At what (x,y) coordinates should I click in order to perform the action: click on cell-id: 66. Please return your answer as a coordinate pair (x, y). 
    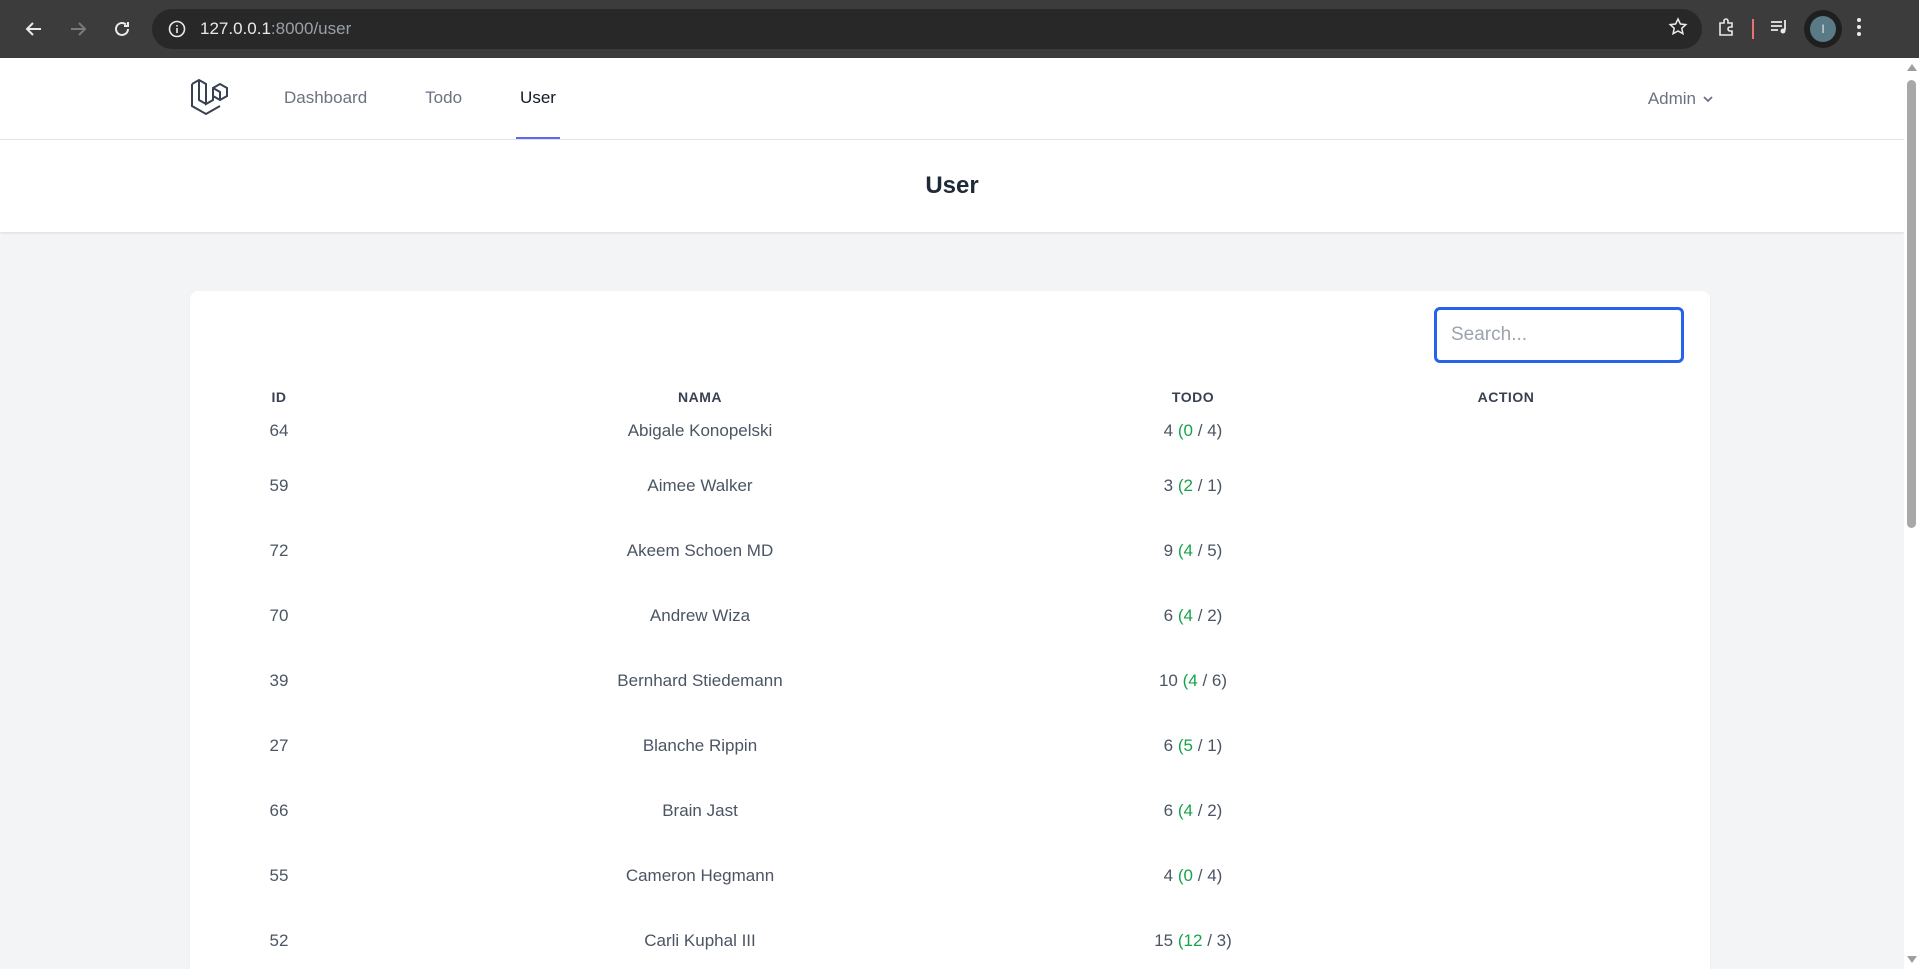
    Looking at the image, I should click on (279, 810).